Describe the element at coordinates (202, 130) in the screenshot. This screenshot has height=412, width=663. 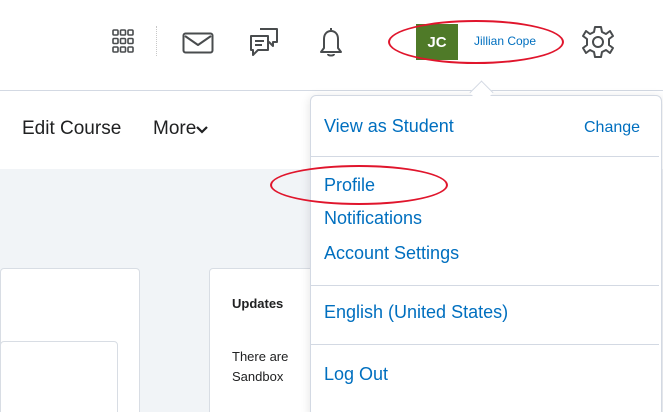
I see `chevron-down-icon` at that location.